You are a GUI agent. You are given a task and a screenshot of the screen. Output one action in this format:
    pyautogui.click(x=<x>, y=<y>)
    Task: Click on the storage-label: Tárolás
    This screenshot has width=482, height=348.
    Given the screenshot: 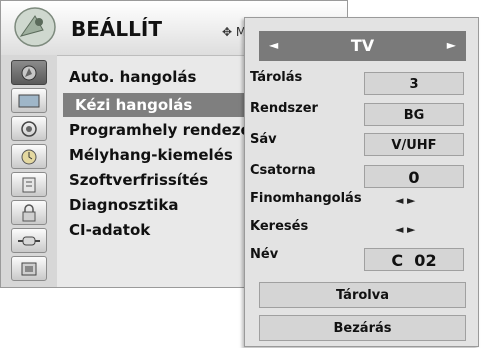 What is the action you would take?
    pyautogui.click(x=276, y=77)
    